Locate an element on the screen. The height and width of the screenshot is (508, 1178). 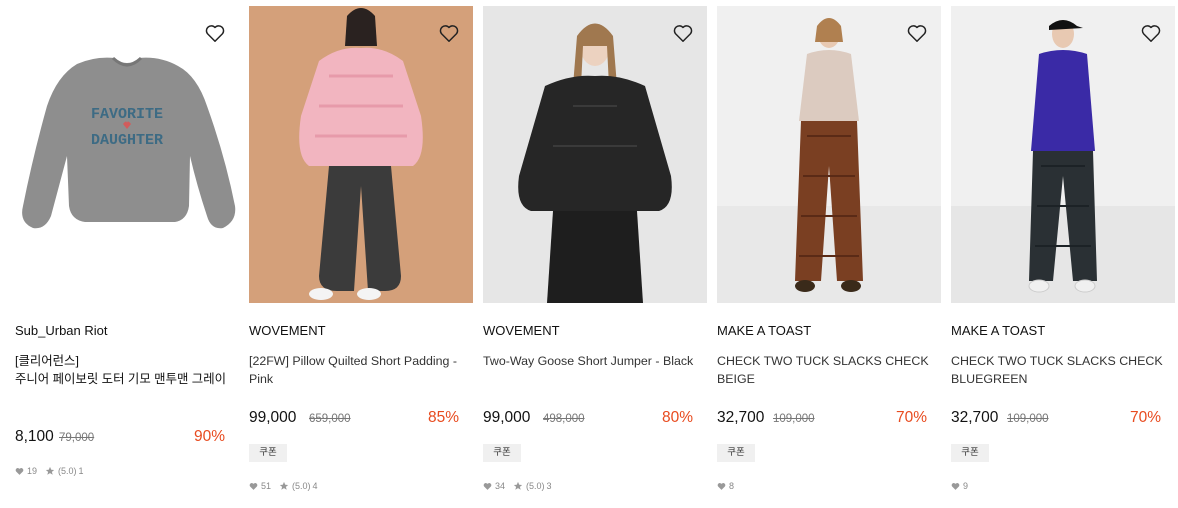
brand-name: Sub_Urban Riot is located at coordinates (61, 330).